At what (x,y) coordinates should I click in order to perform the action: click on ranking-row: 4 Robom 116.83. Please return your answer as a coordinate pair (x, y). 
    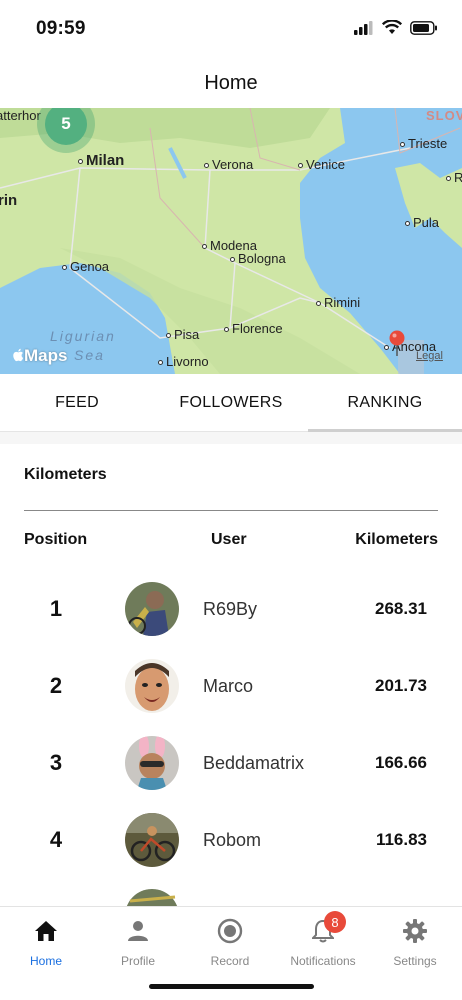
    Looking at the image, I should click on (231, 839).